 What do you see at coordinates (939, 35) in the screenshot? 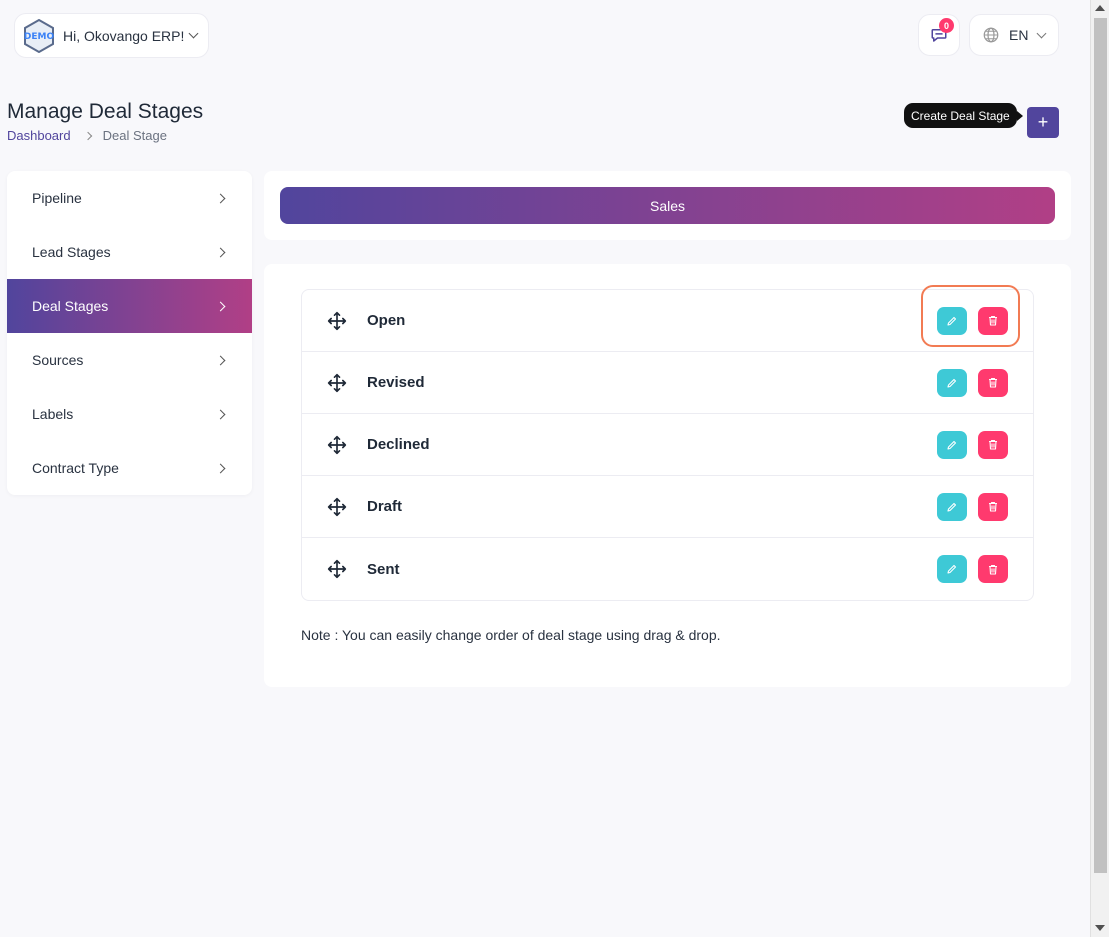
I see `messages-button: 0` at bounding box center [939, 35].